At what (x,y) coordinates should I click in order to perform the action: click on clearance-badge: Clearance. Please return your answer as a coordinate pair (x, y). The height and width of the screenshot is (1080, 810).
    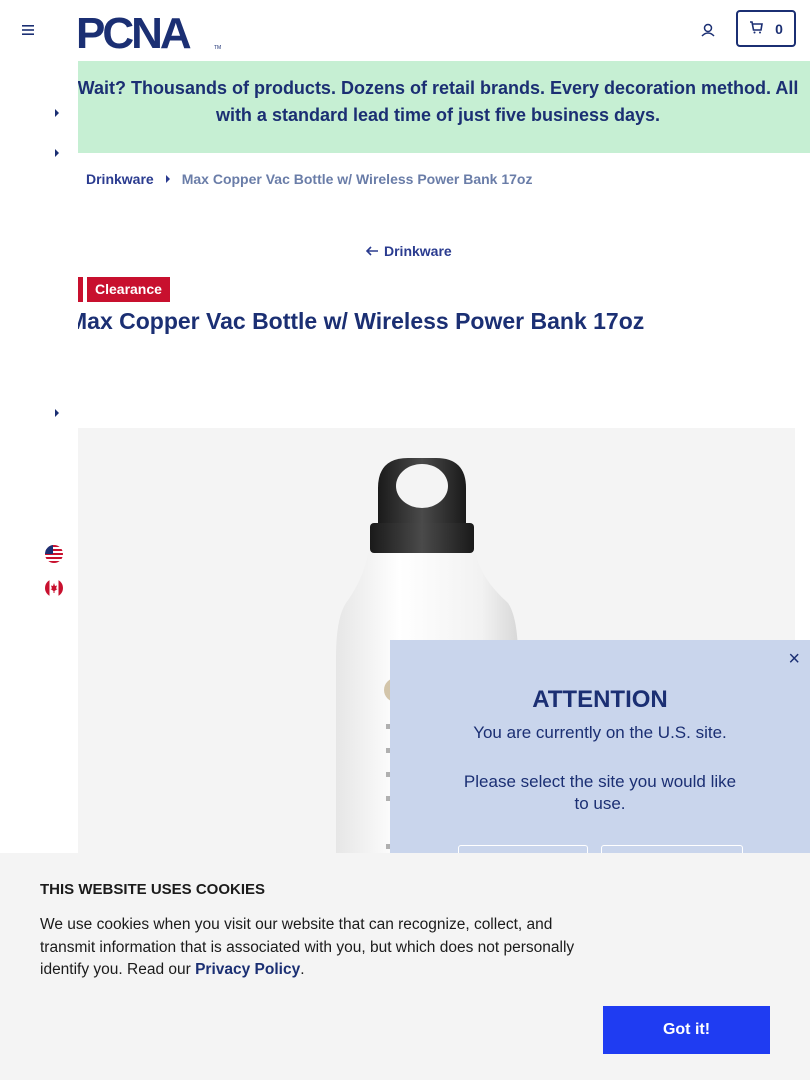
    Looking at the image, I should click on (128, 289).